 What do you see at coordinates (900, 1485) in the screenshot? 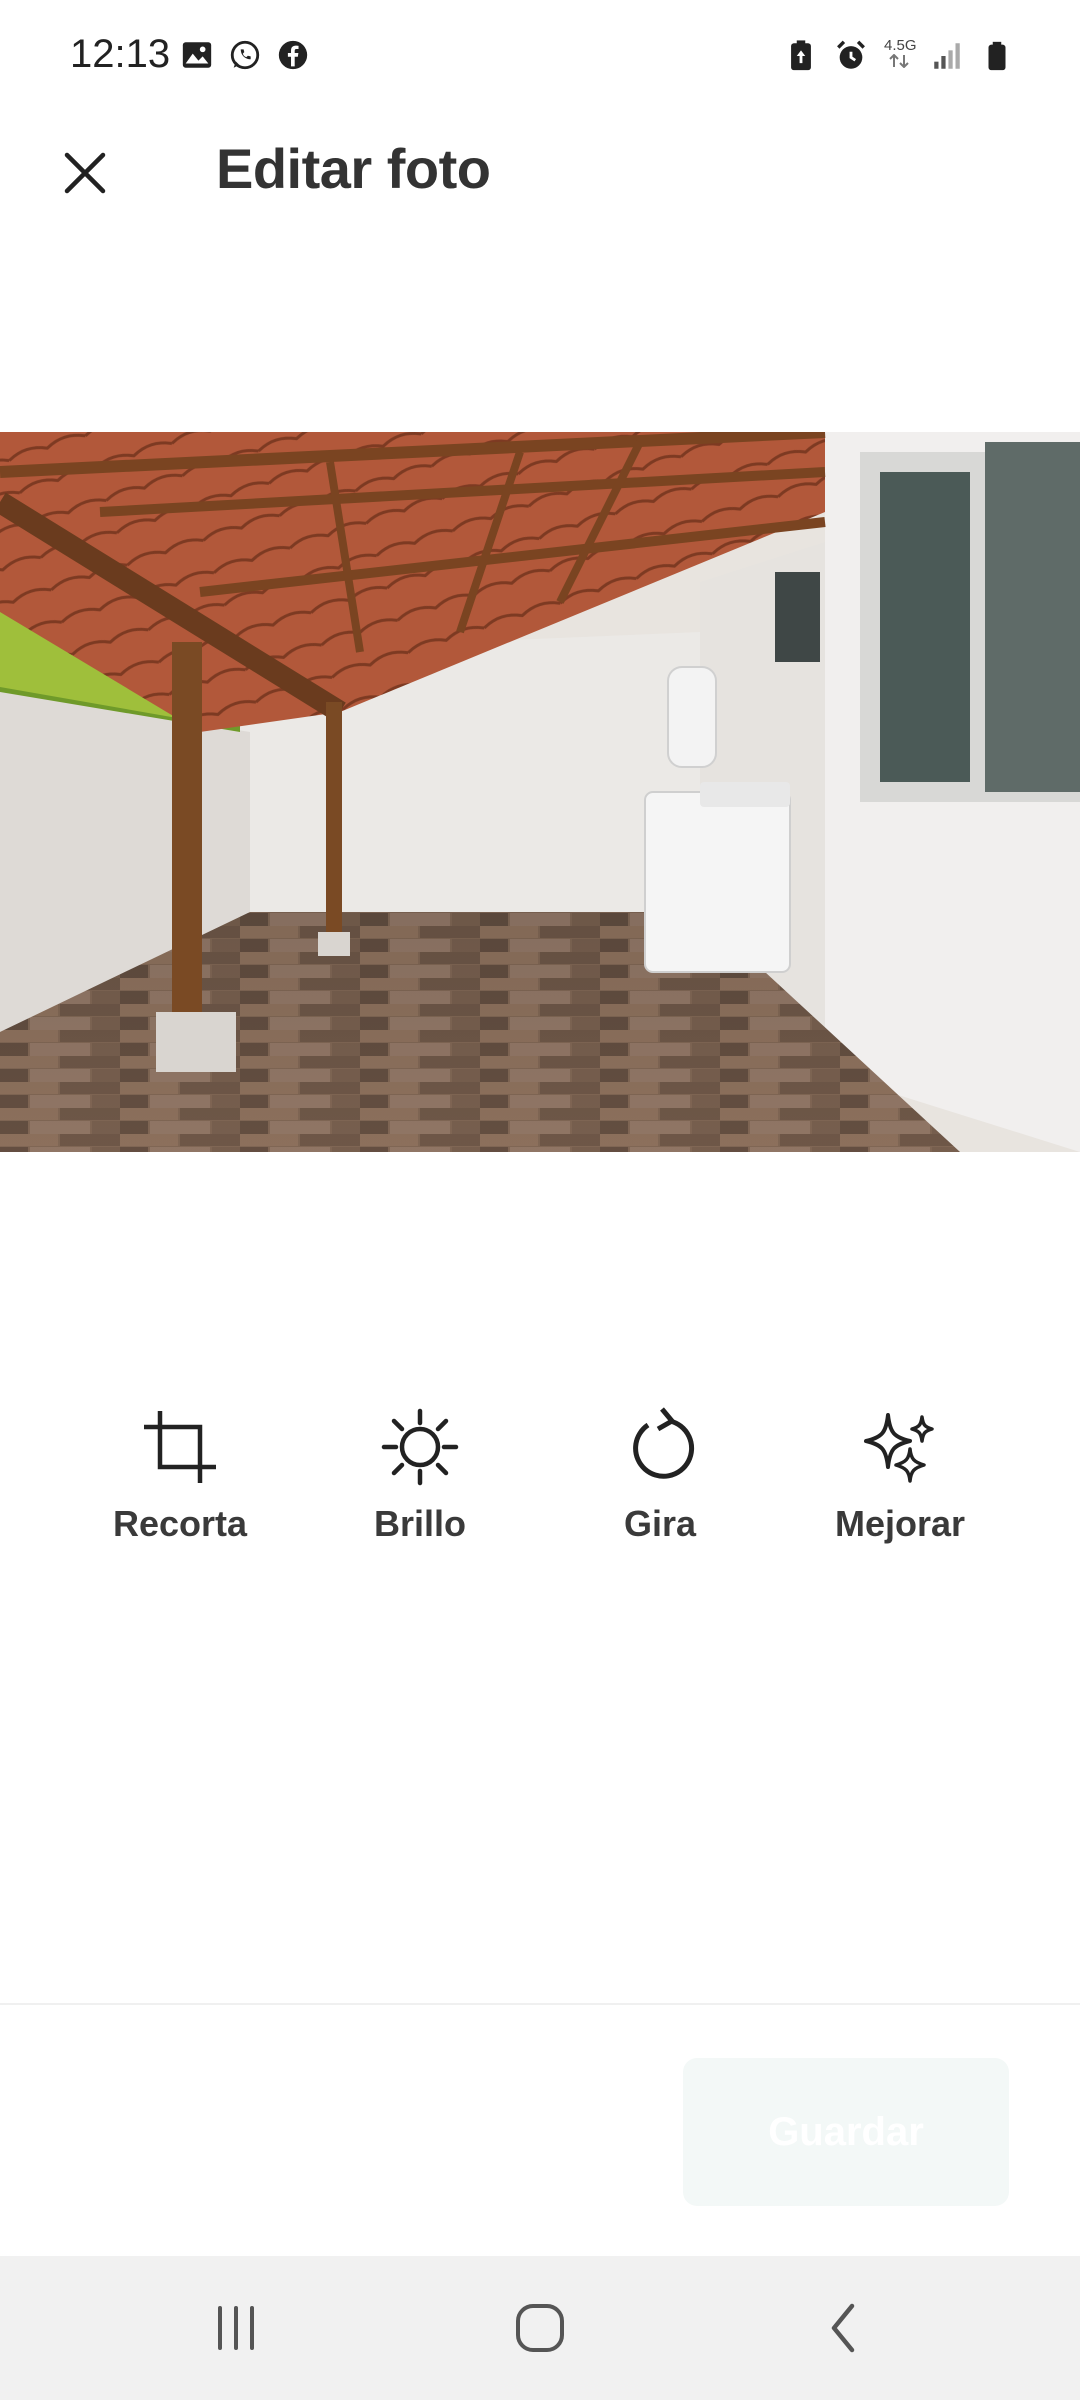
I see `tool-enhance: Mejorar` at bounding box center [900, 1485].